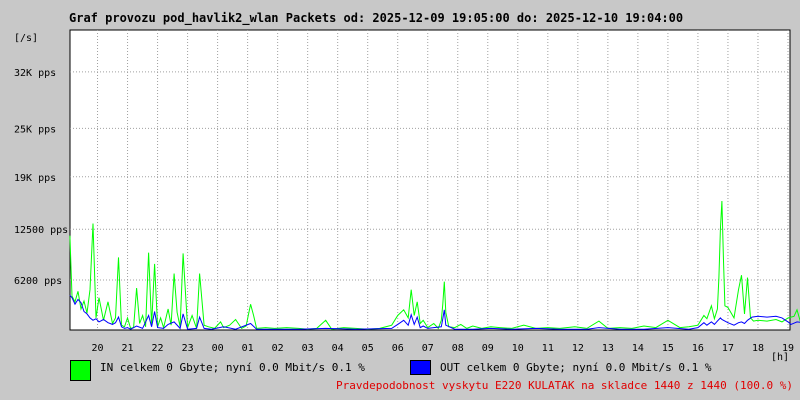 This screenshot has height=400, width=800. Describe the element at coordinates (578, 348) in the screenshot. I see `x-tick-label: 12` at that location.